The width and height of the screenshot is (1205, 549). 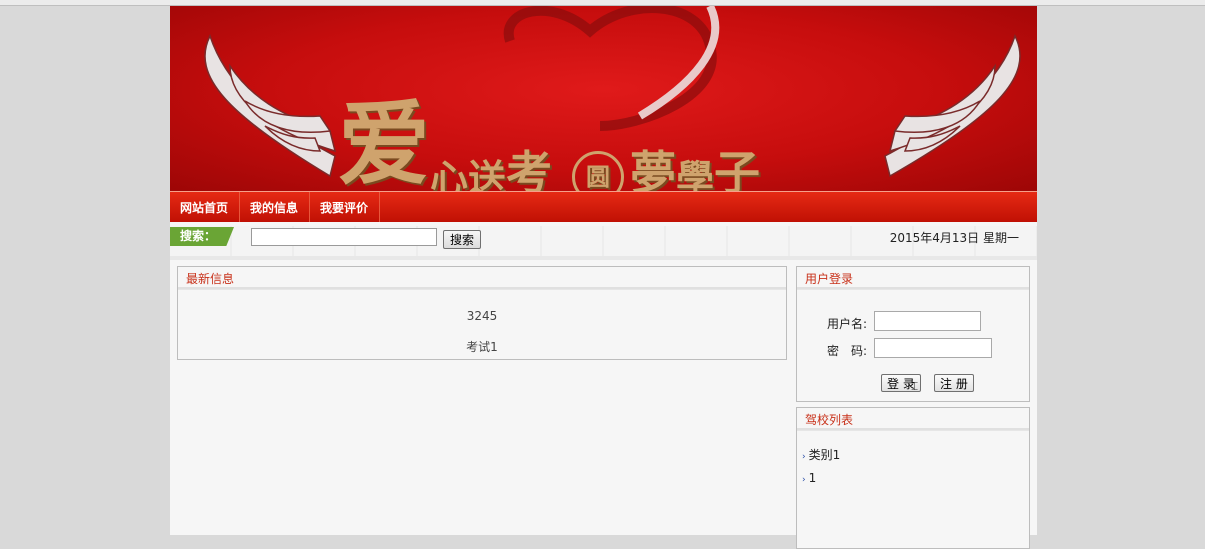 What do you see at coordinates (913, 478) in the screenshot?
I see `driving-school-list-panel: 驾校列表 › 类别1 › 1` at bounding box center [913, 478].